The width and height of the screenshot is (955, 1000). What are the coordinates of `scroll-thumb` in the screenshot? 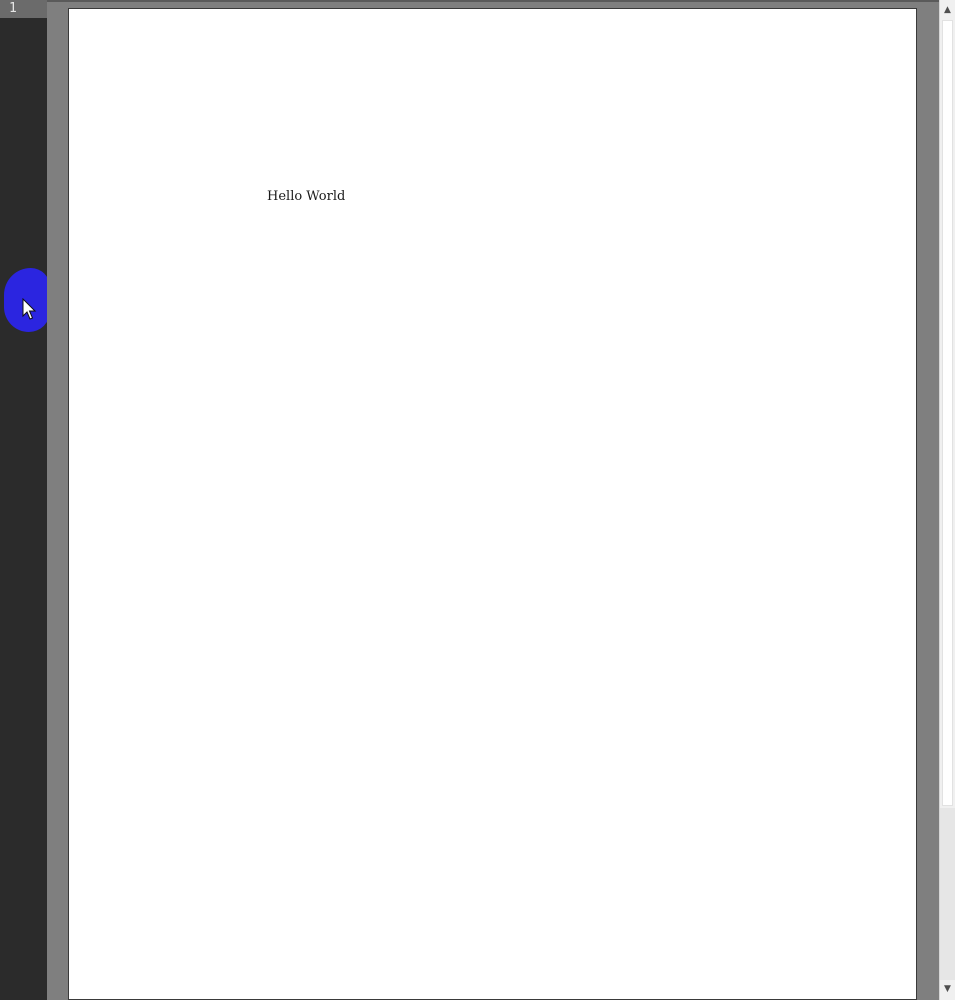 It's located at (947, 413).